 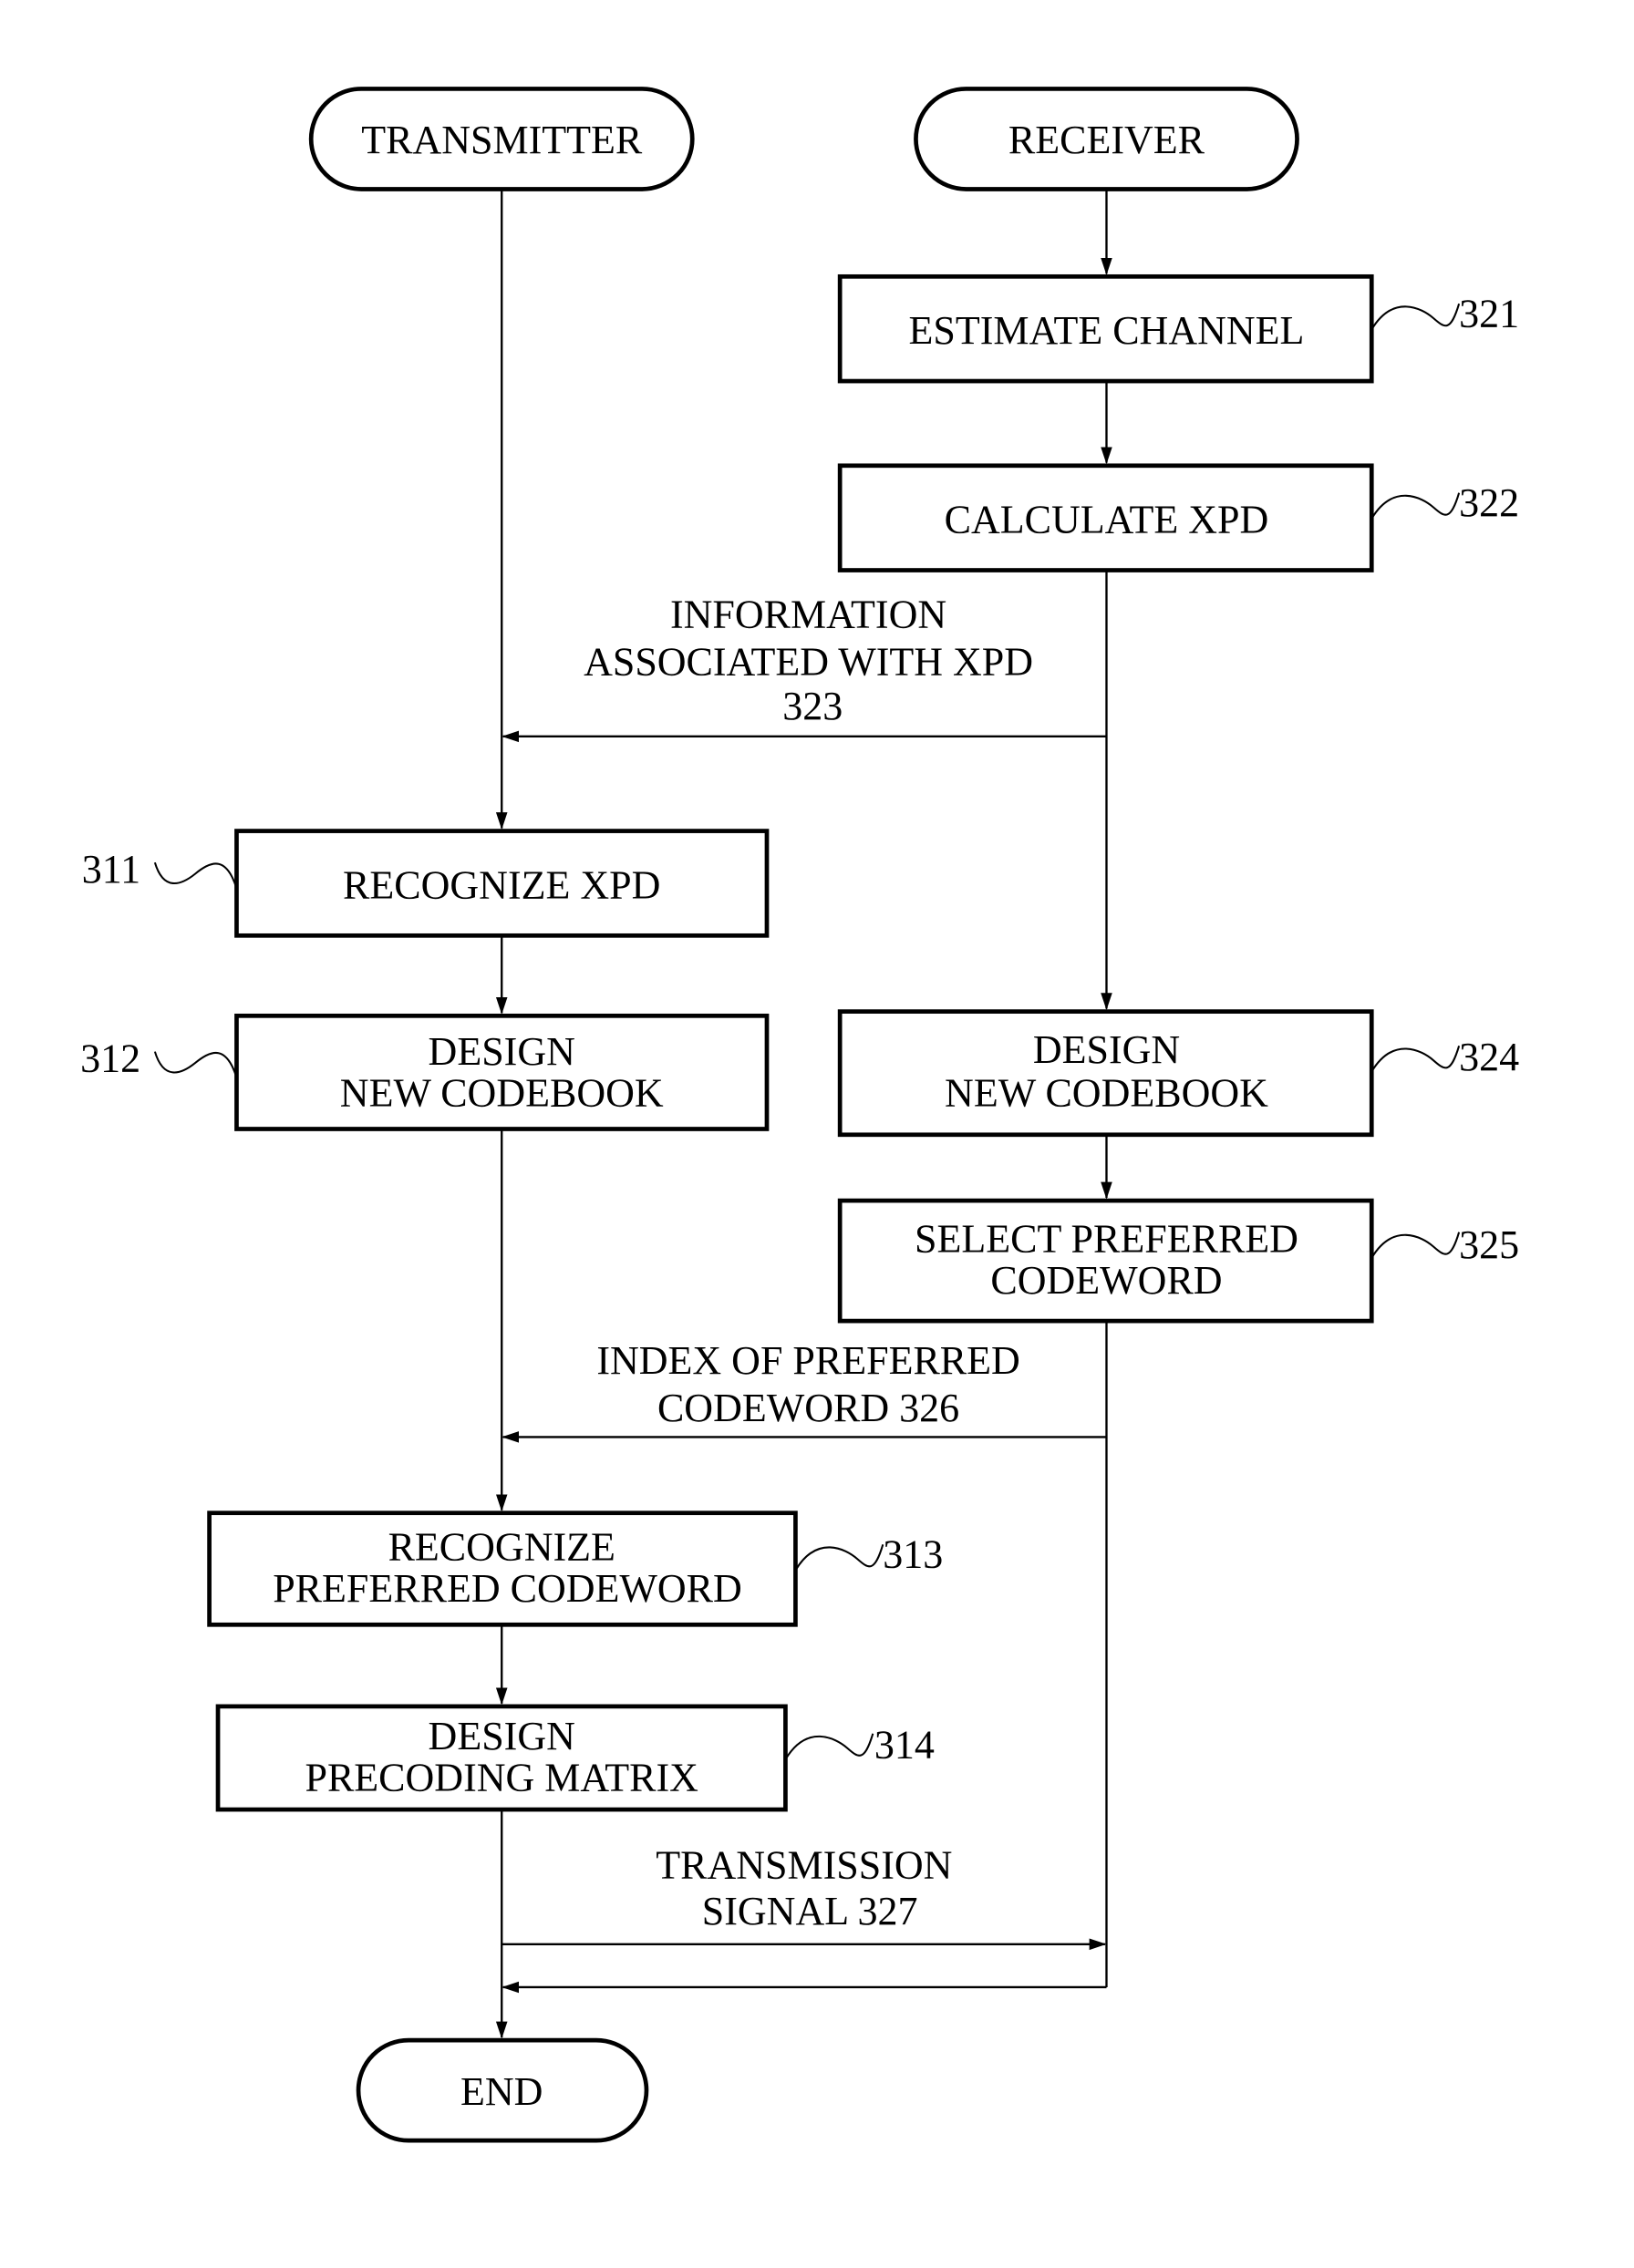 I want to click on receiver-label: RECEIVER, so click(x=1106, y=140).